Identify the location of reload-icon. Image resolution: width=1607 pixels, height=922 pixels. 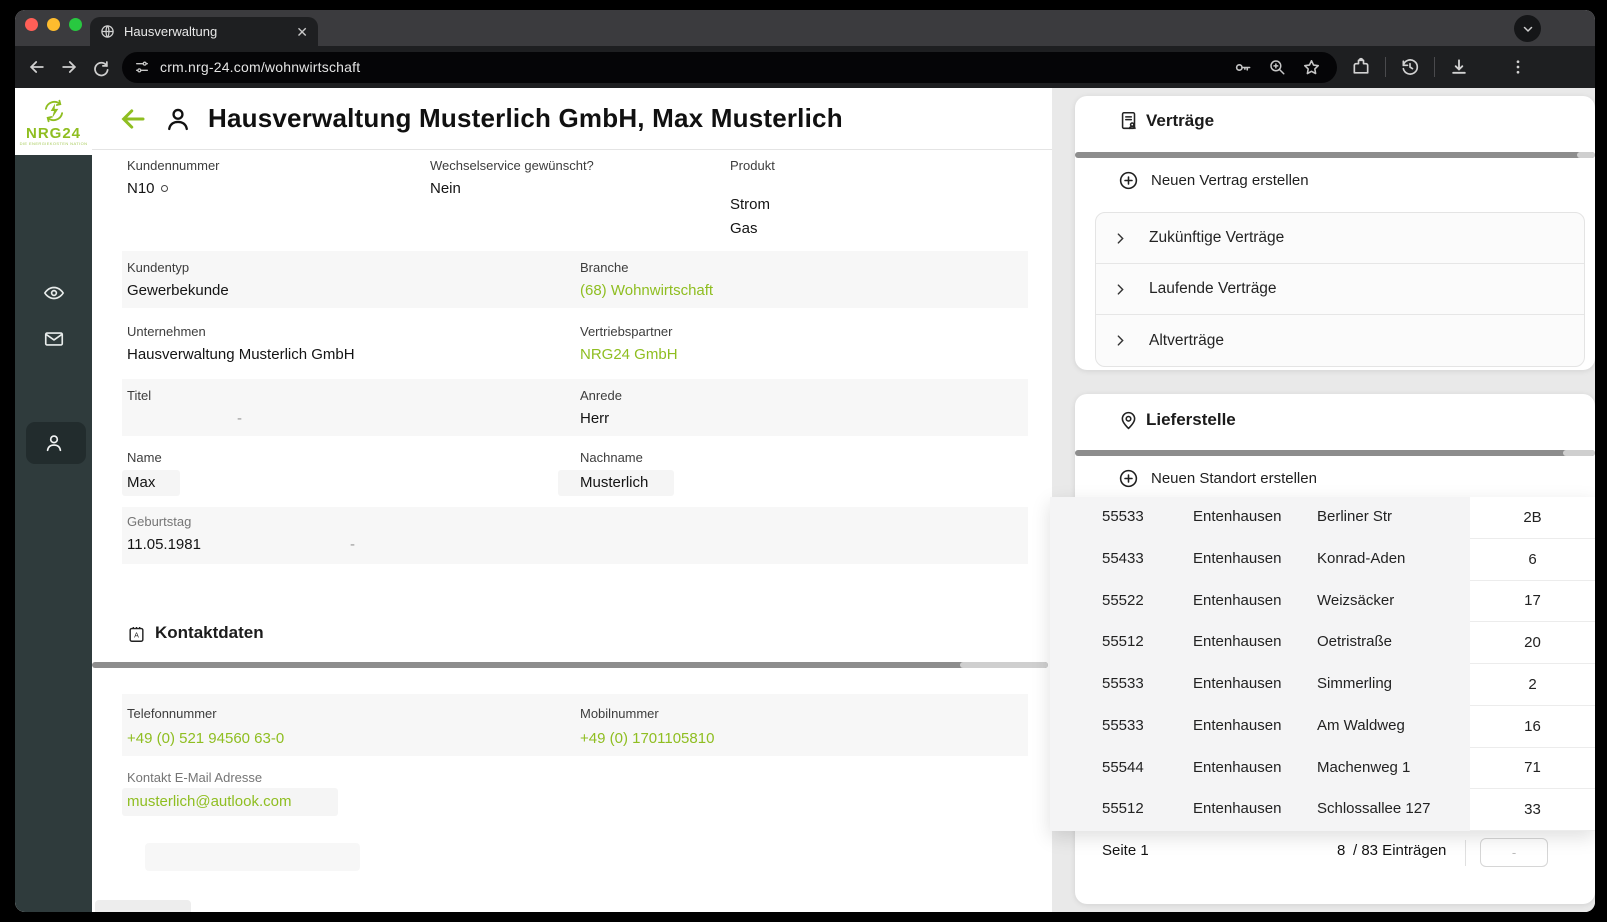
(100, 67).